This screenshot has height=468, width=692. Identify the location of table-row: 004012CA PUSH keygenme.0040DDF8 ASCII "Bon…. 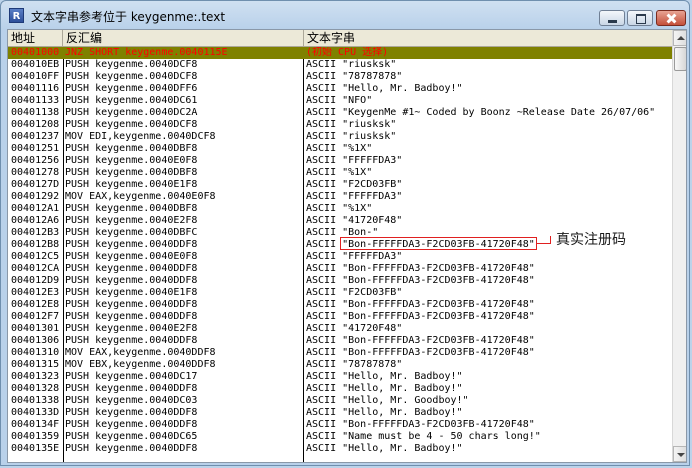
(340, 269).